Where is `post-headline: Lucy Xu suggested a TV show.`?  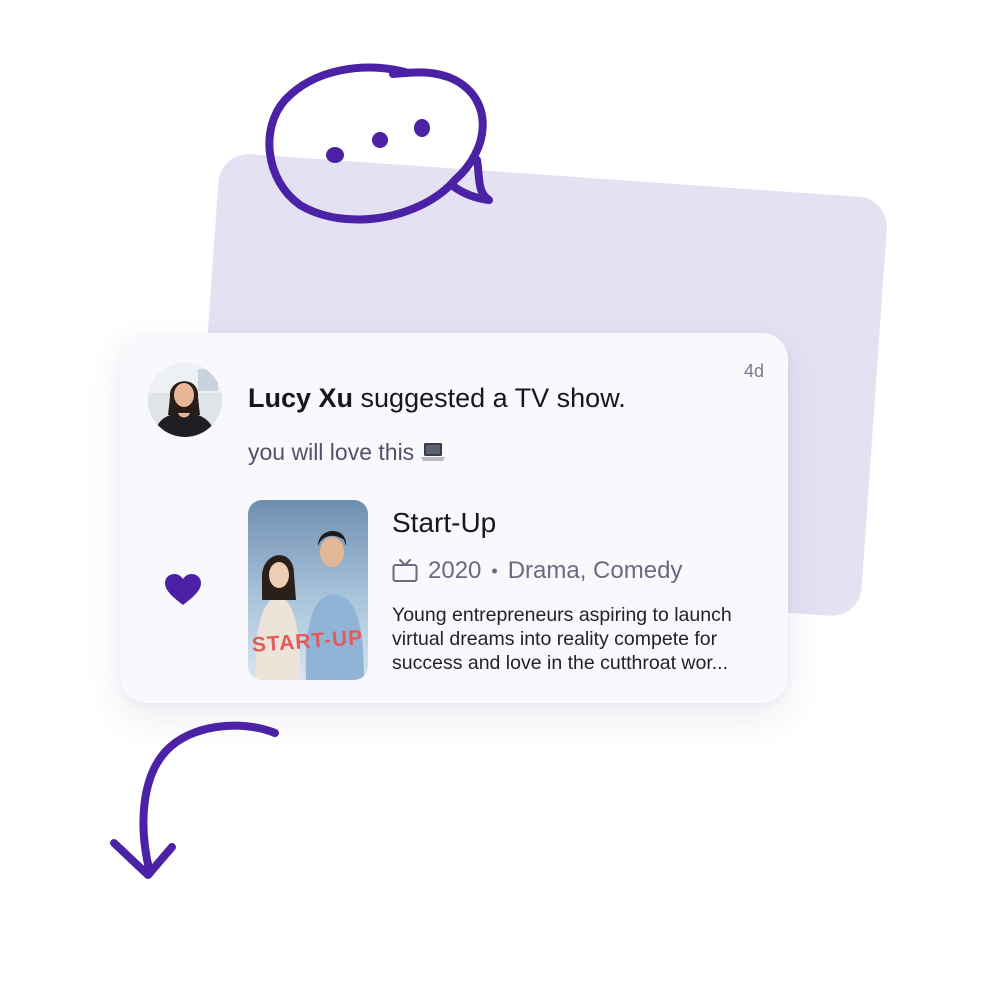 post-headline: Lucy Xu suggested a TV show. is located at coordinates (437, 398).